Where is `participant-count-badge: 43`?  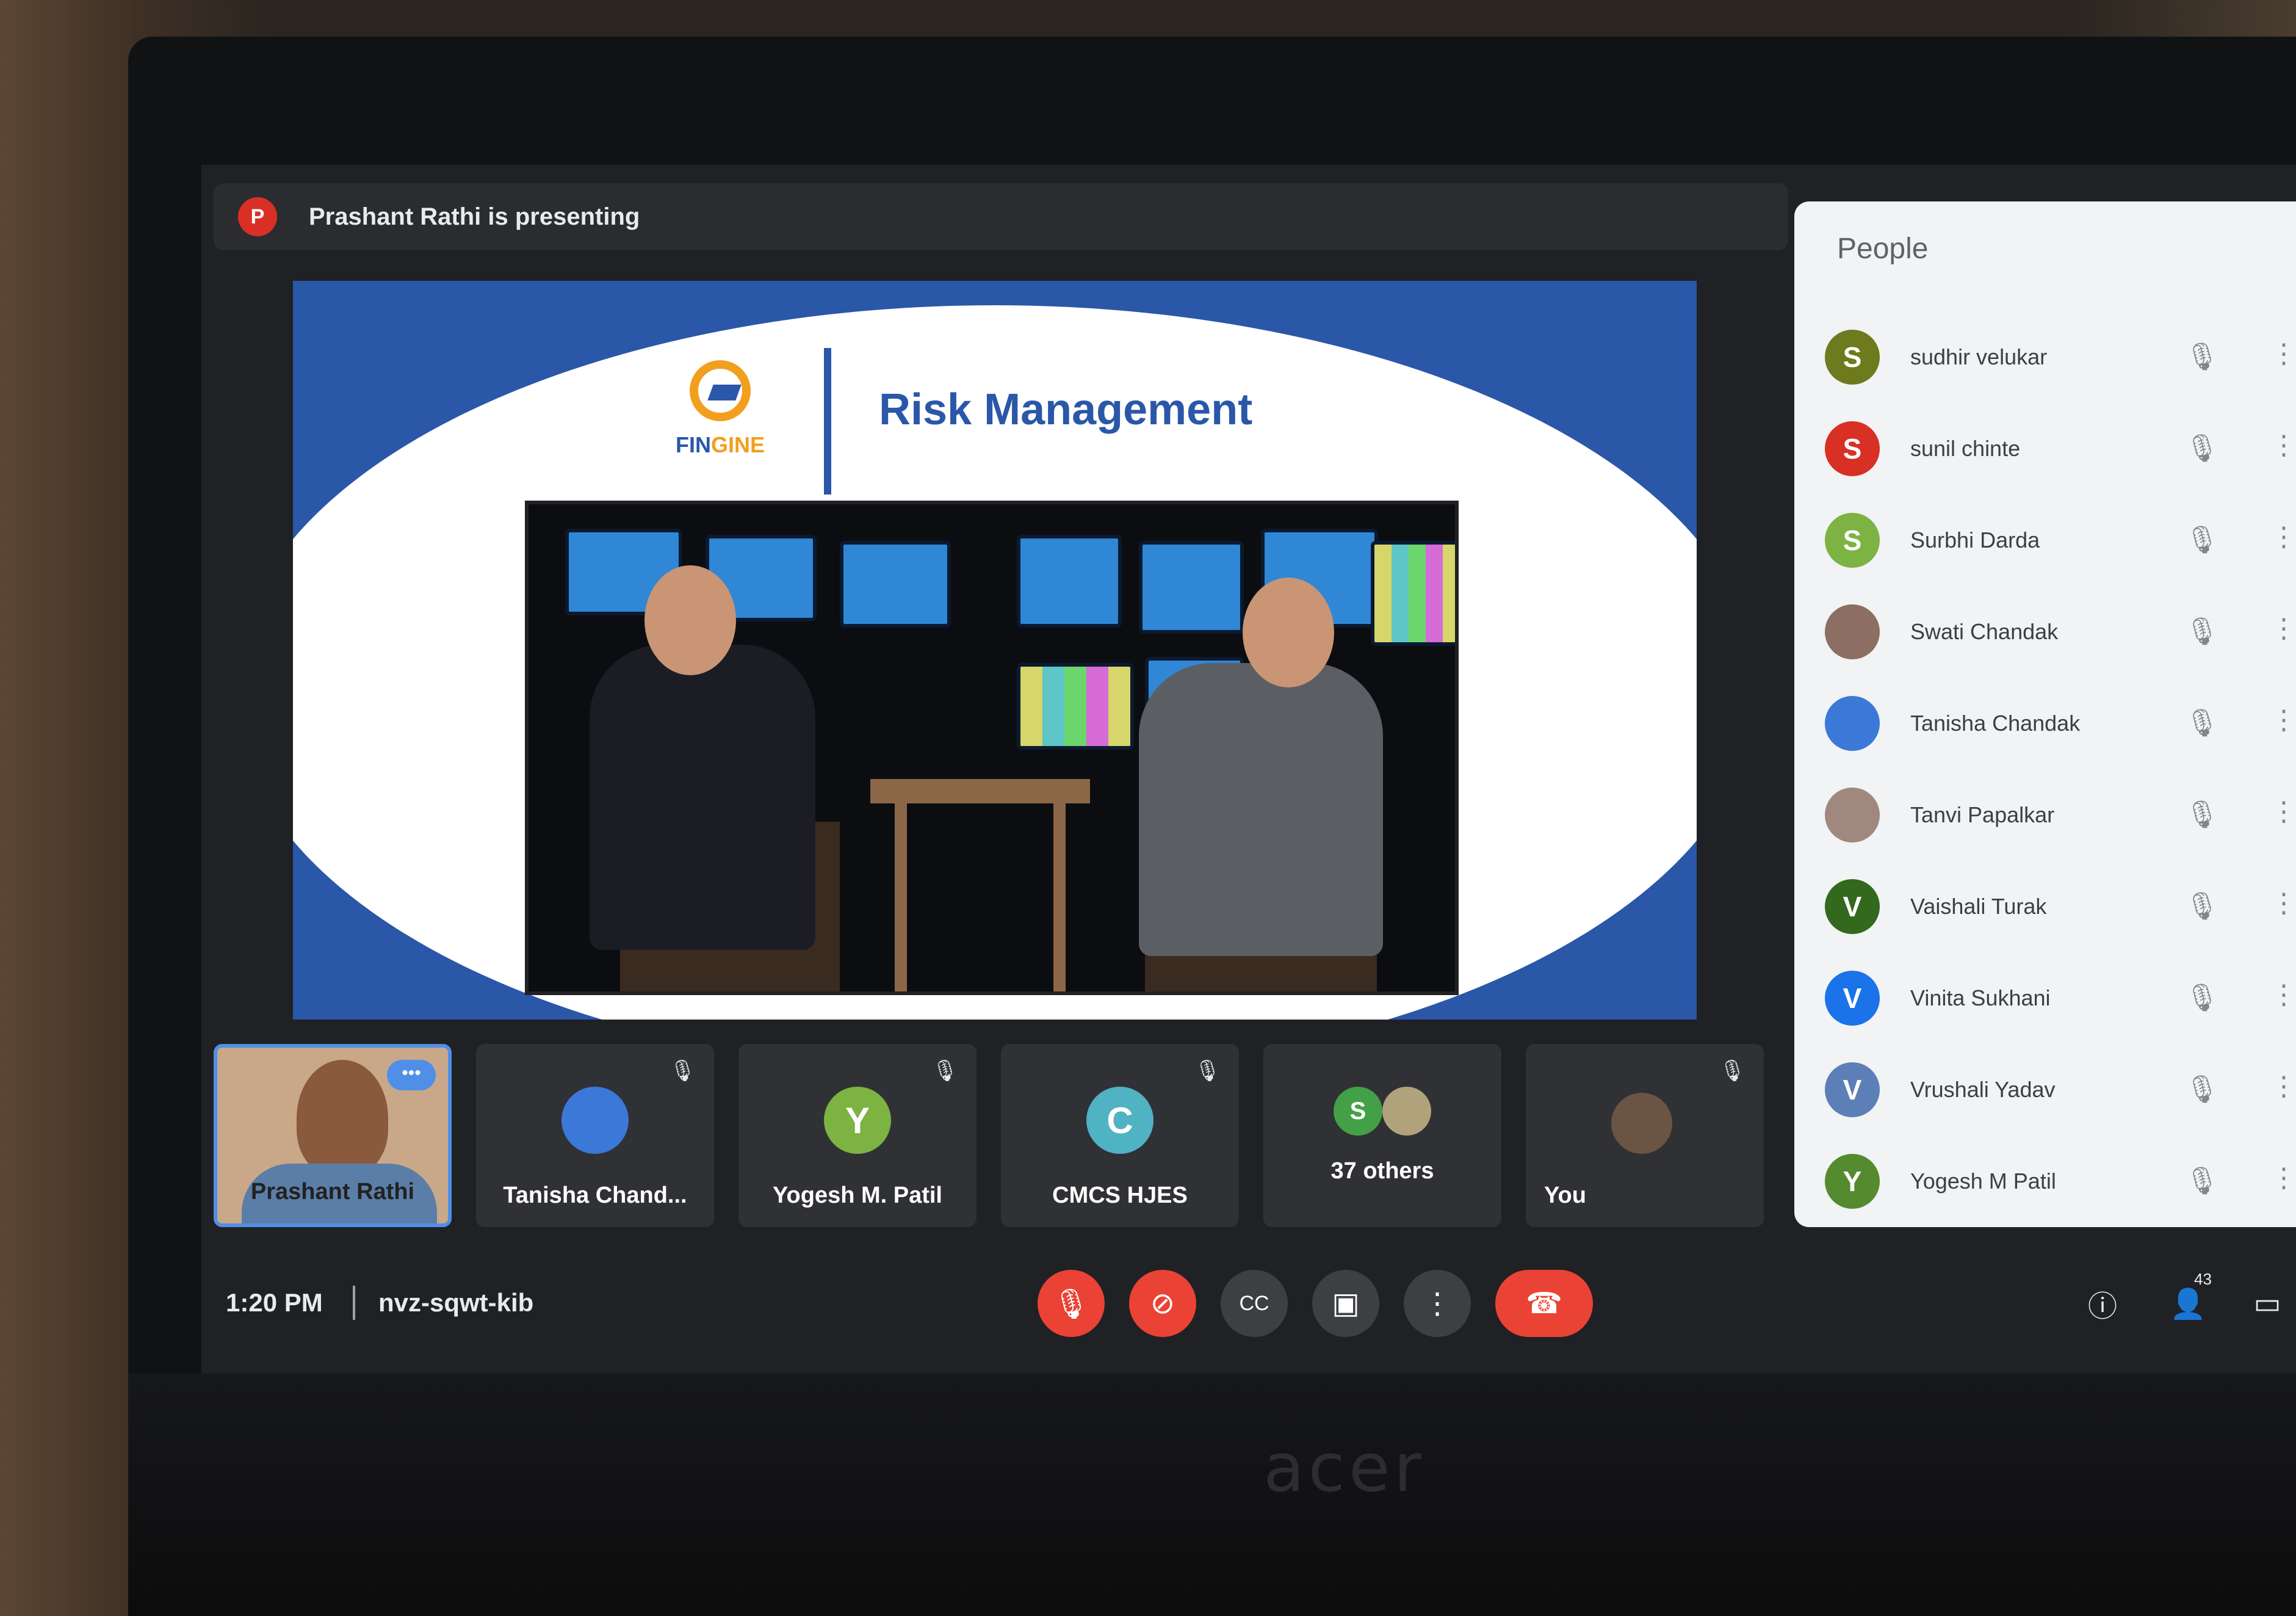
participant-count-badge: 43 is located at coordinates (2203, 1279).